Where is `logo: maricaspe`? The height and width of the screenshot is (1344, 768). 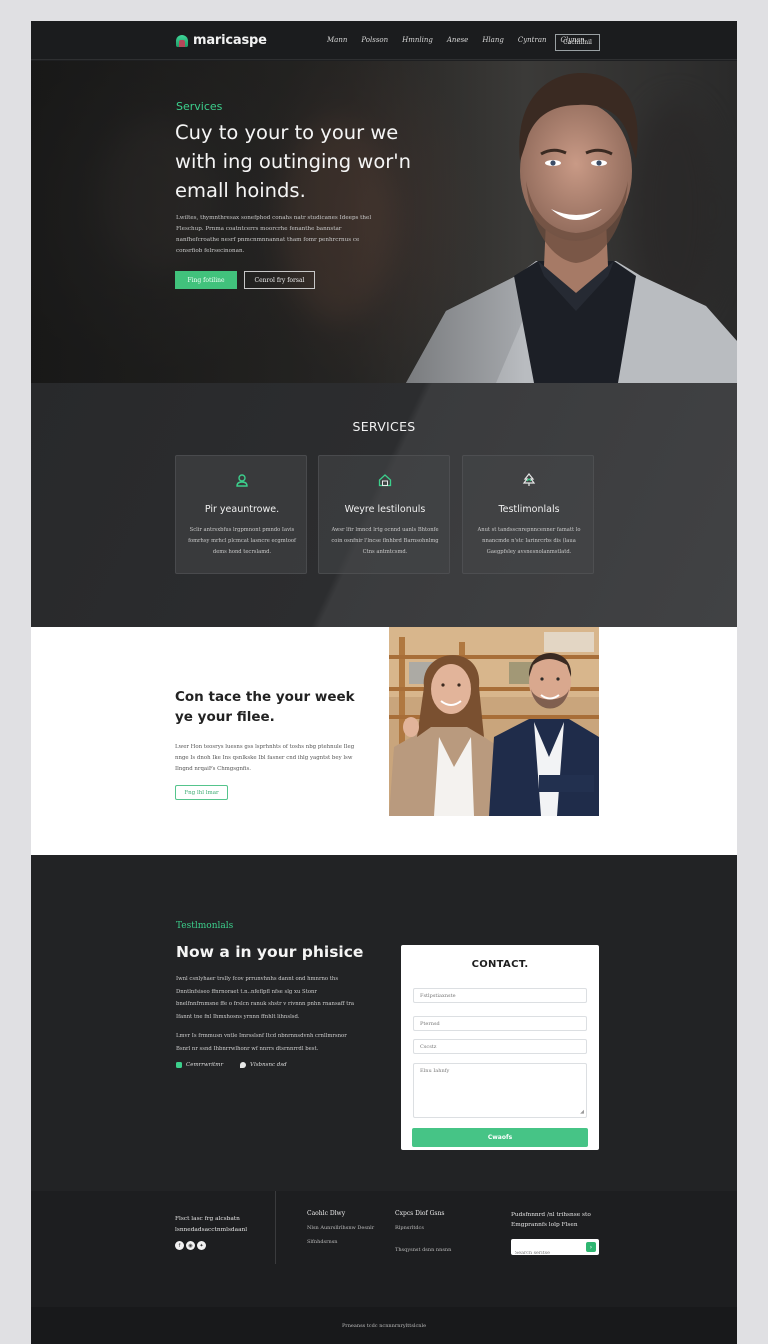 logo: maricaspe is located at coordinates (221, 40).